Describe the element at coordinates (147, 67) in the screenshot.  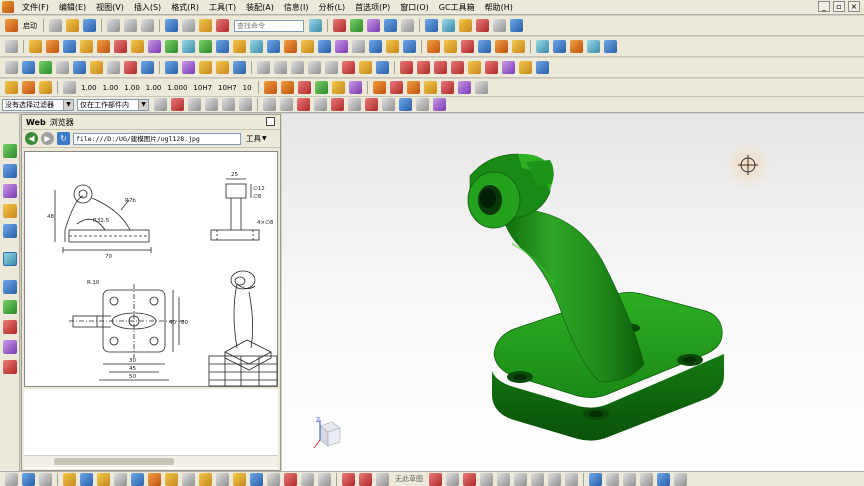
I see `playback-icon` at that location.